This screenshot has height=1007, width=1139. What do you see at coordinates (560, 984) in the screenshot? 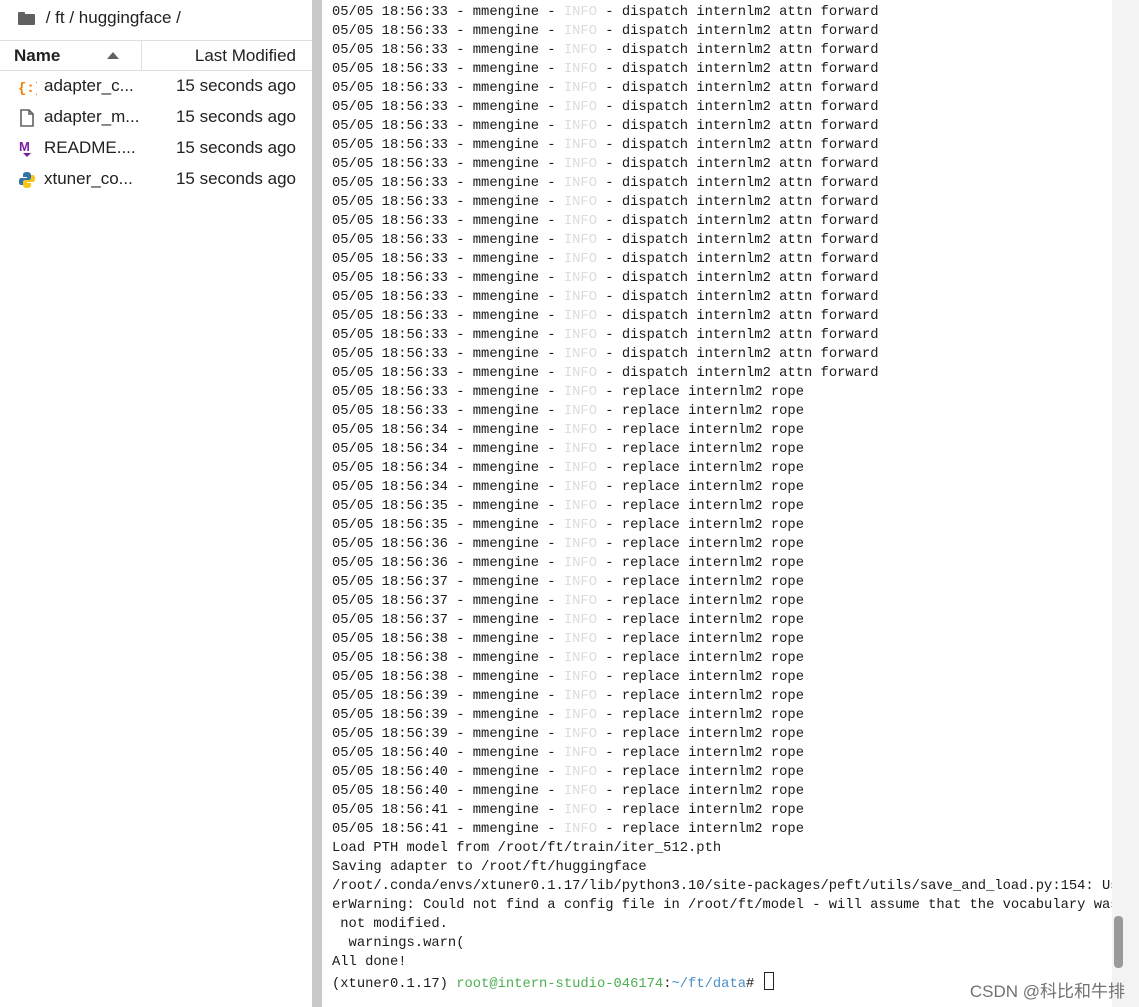
I see `prompt-user-host: root@intern-studio-046174` at bounding box center [560, 984].